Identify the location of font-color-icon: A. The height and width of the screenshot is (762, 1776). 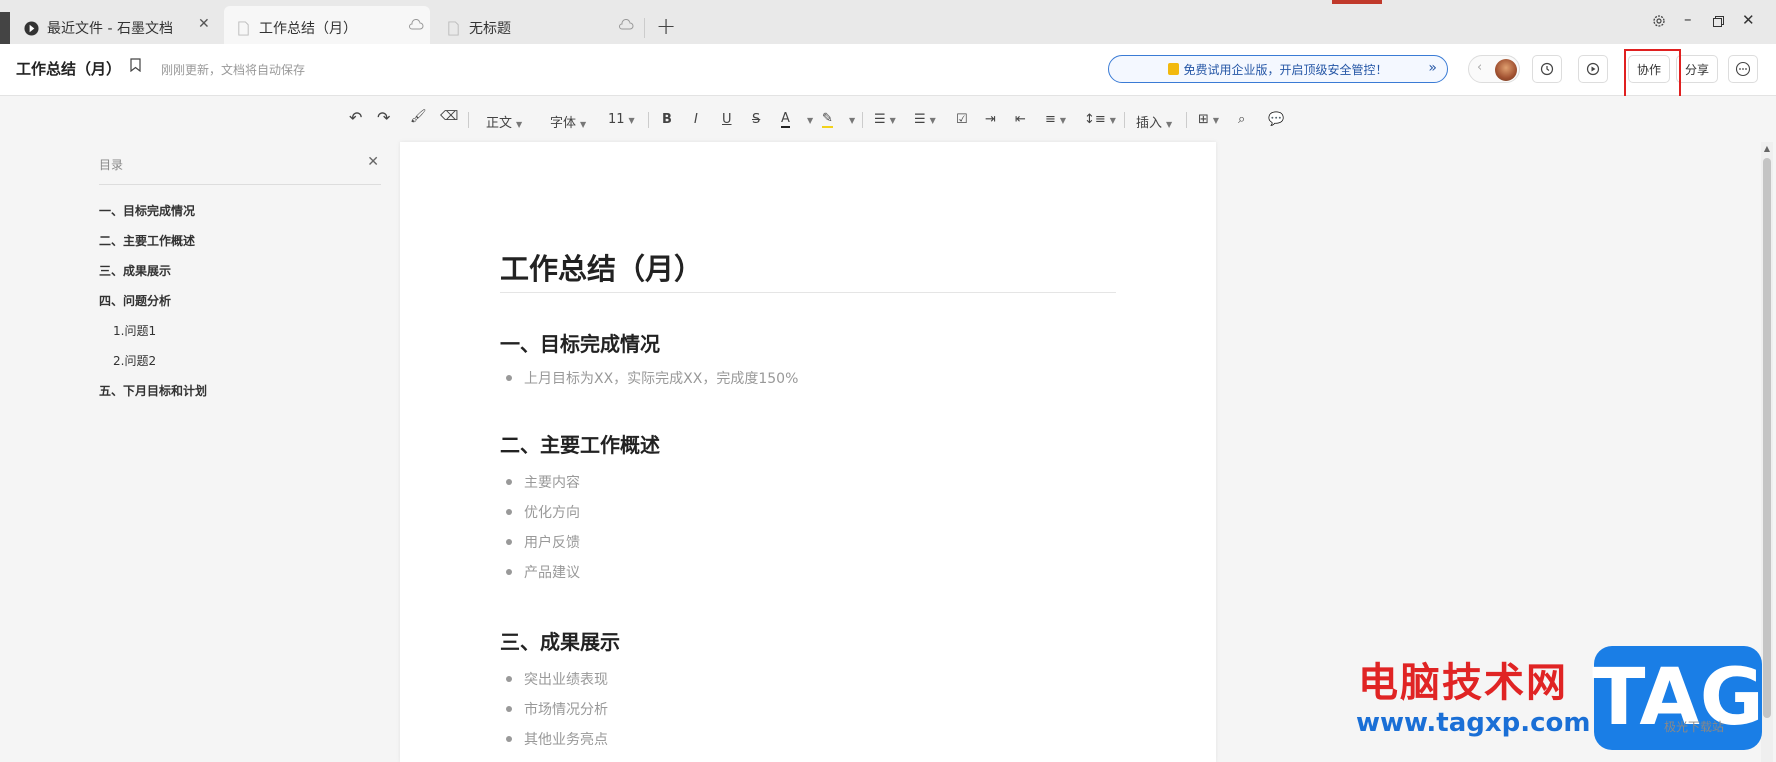
(785, 120).